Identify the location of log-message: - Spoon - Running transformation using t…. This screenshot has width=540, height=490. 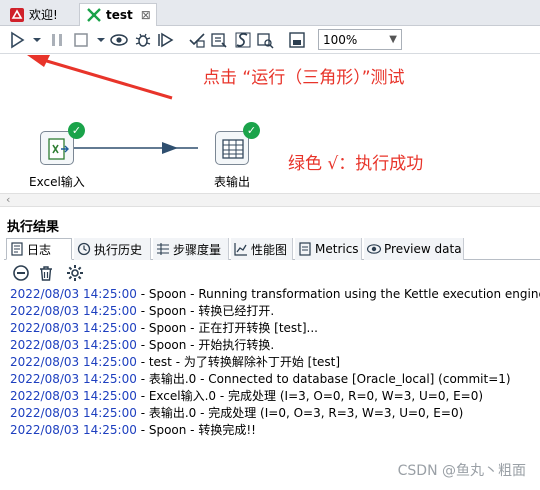
(338, 294).